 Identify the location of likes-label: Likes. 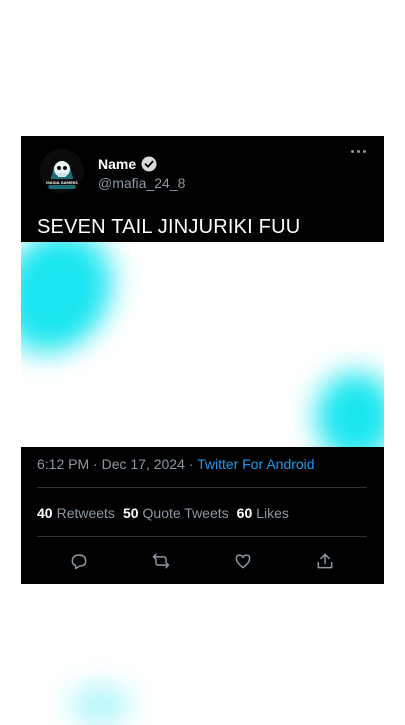
(272, 513).